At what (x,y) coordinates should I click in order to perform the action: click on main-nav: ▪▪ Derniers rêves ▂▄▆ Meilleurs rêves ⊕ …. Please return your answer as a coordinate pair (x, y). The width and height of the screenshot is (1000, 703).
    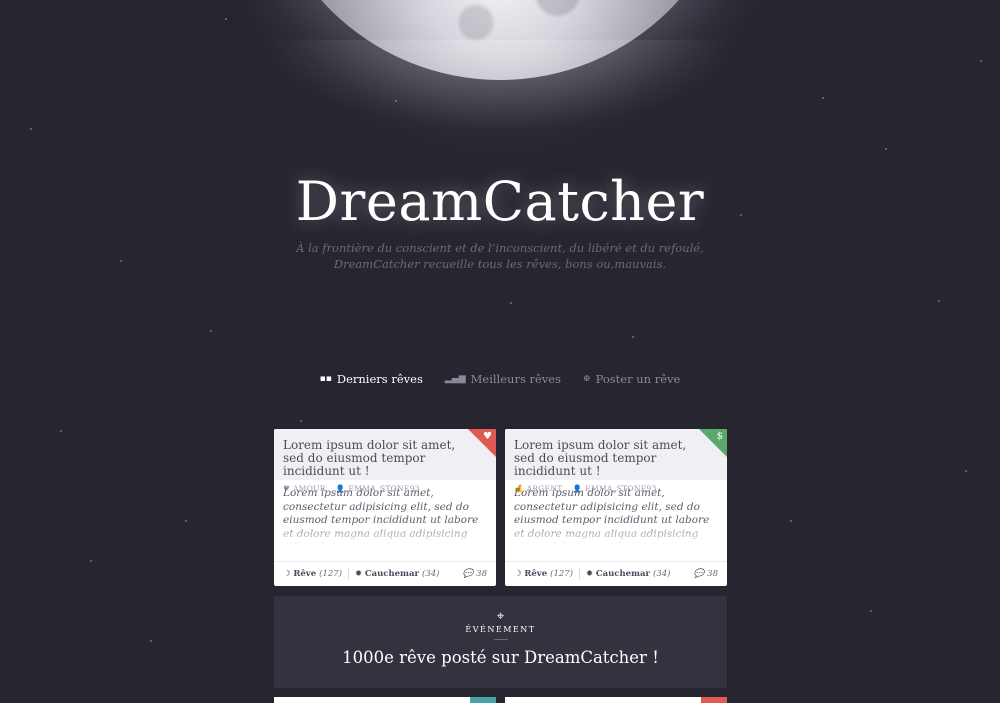
    Looking at the image, I should click on (500, 379).